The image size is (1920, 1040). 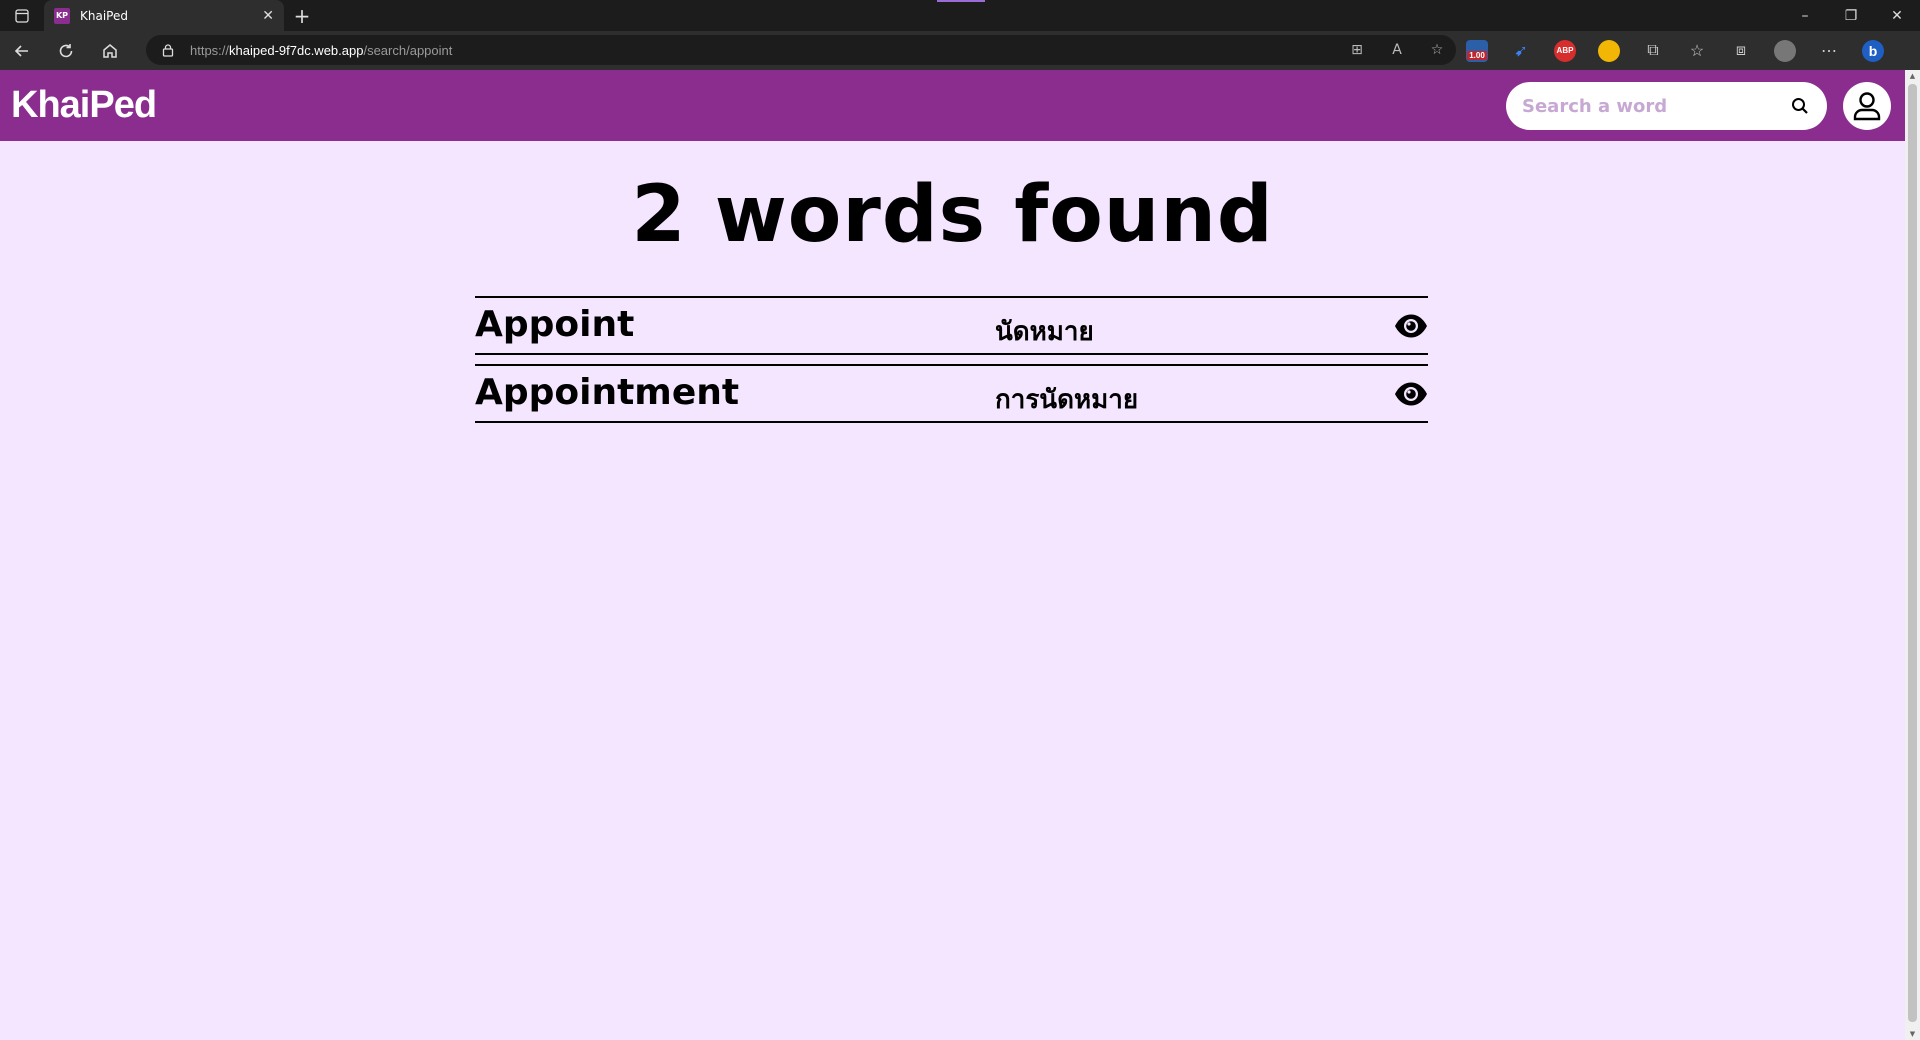 What do you see at coordinates (1357, 50) in the screenshot?
I see `app-available-icon: ⊞` at bounding box center [1357, 50].